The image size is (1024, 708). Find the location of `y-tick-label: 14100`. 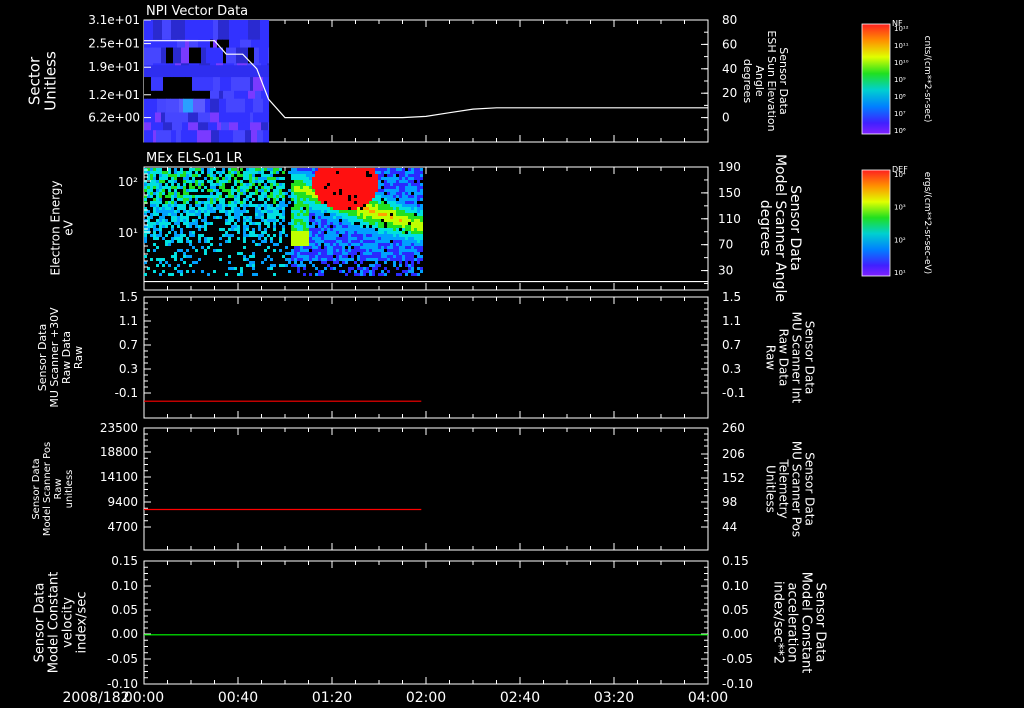

y-tick-label: 14100 is located at coordinates (119, 477).